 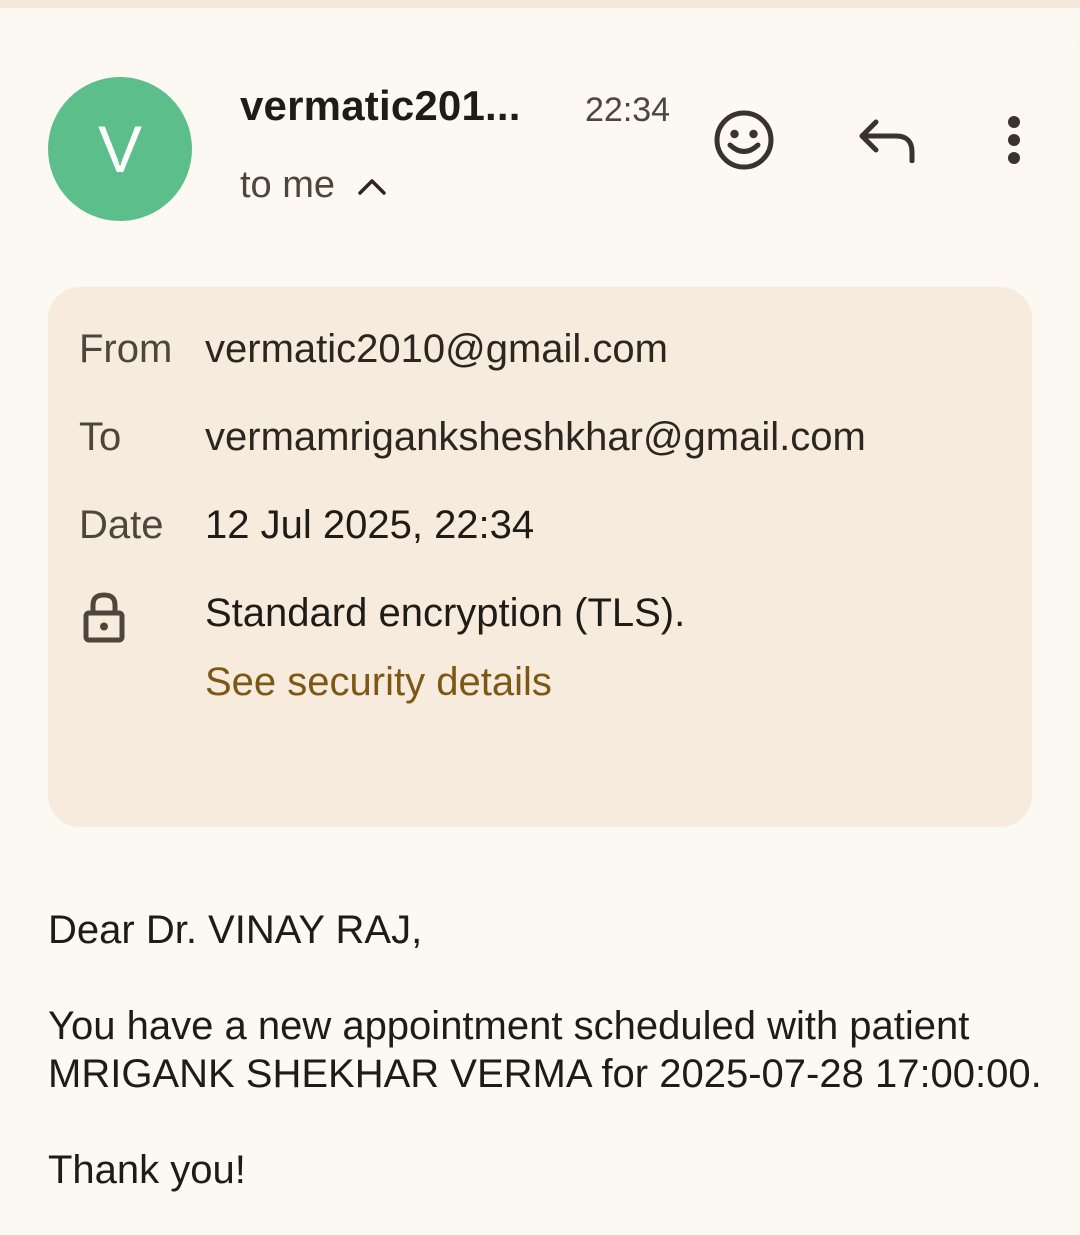 I want to click on message-greeting: Dear Dr. VINAY RAJ,, so click(x=235, y=930).